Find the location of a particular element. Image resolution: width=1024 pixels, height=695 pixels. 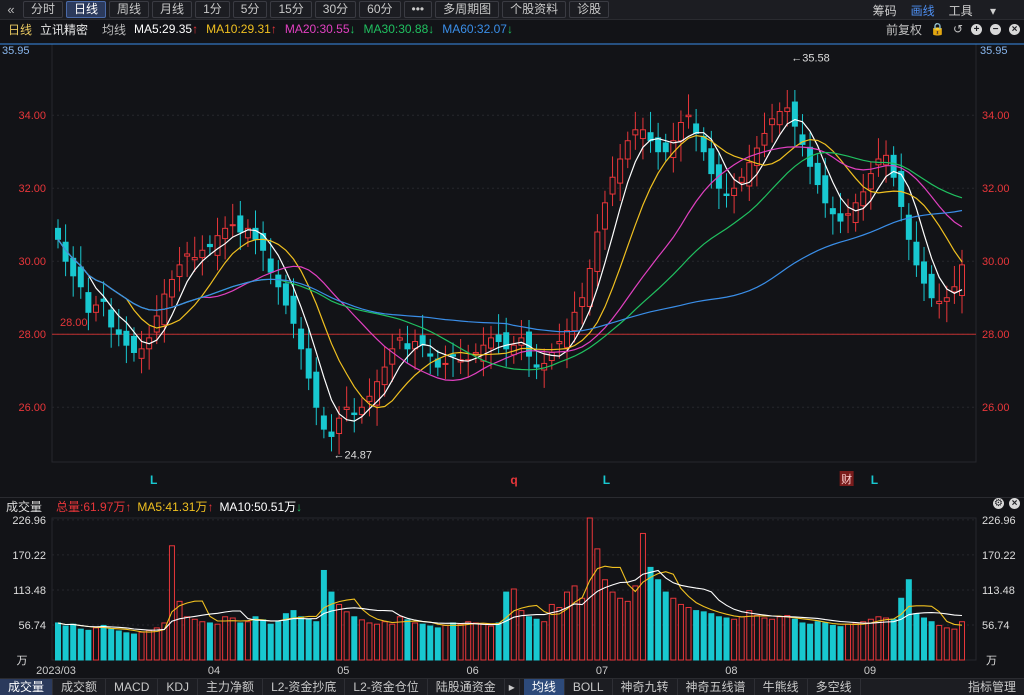

tab-15min: 15分 is located at coordinates (291, 9).